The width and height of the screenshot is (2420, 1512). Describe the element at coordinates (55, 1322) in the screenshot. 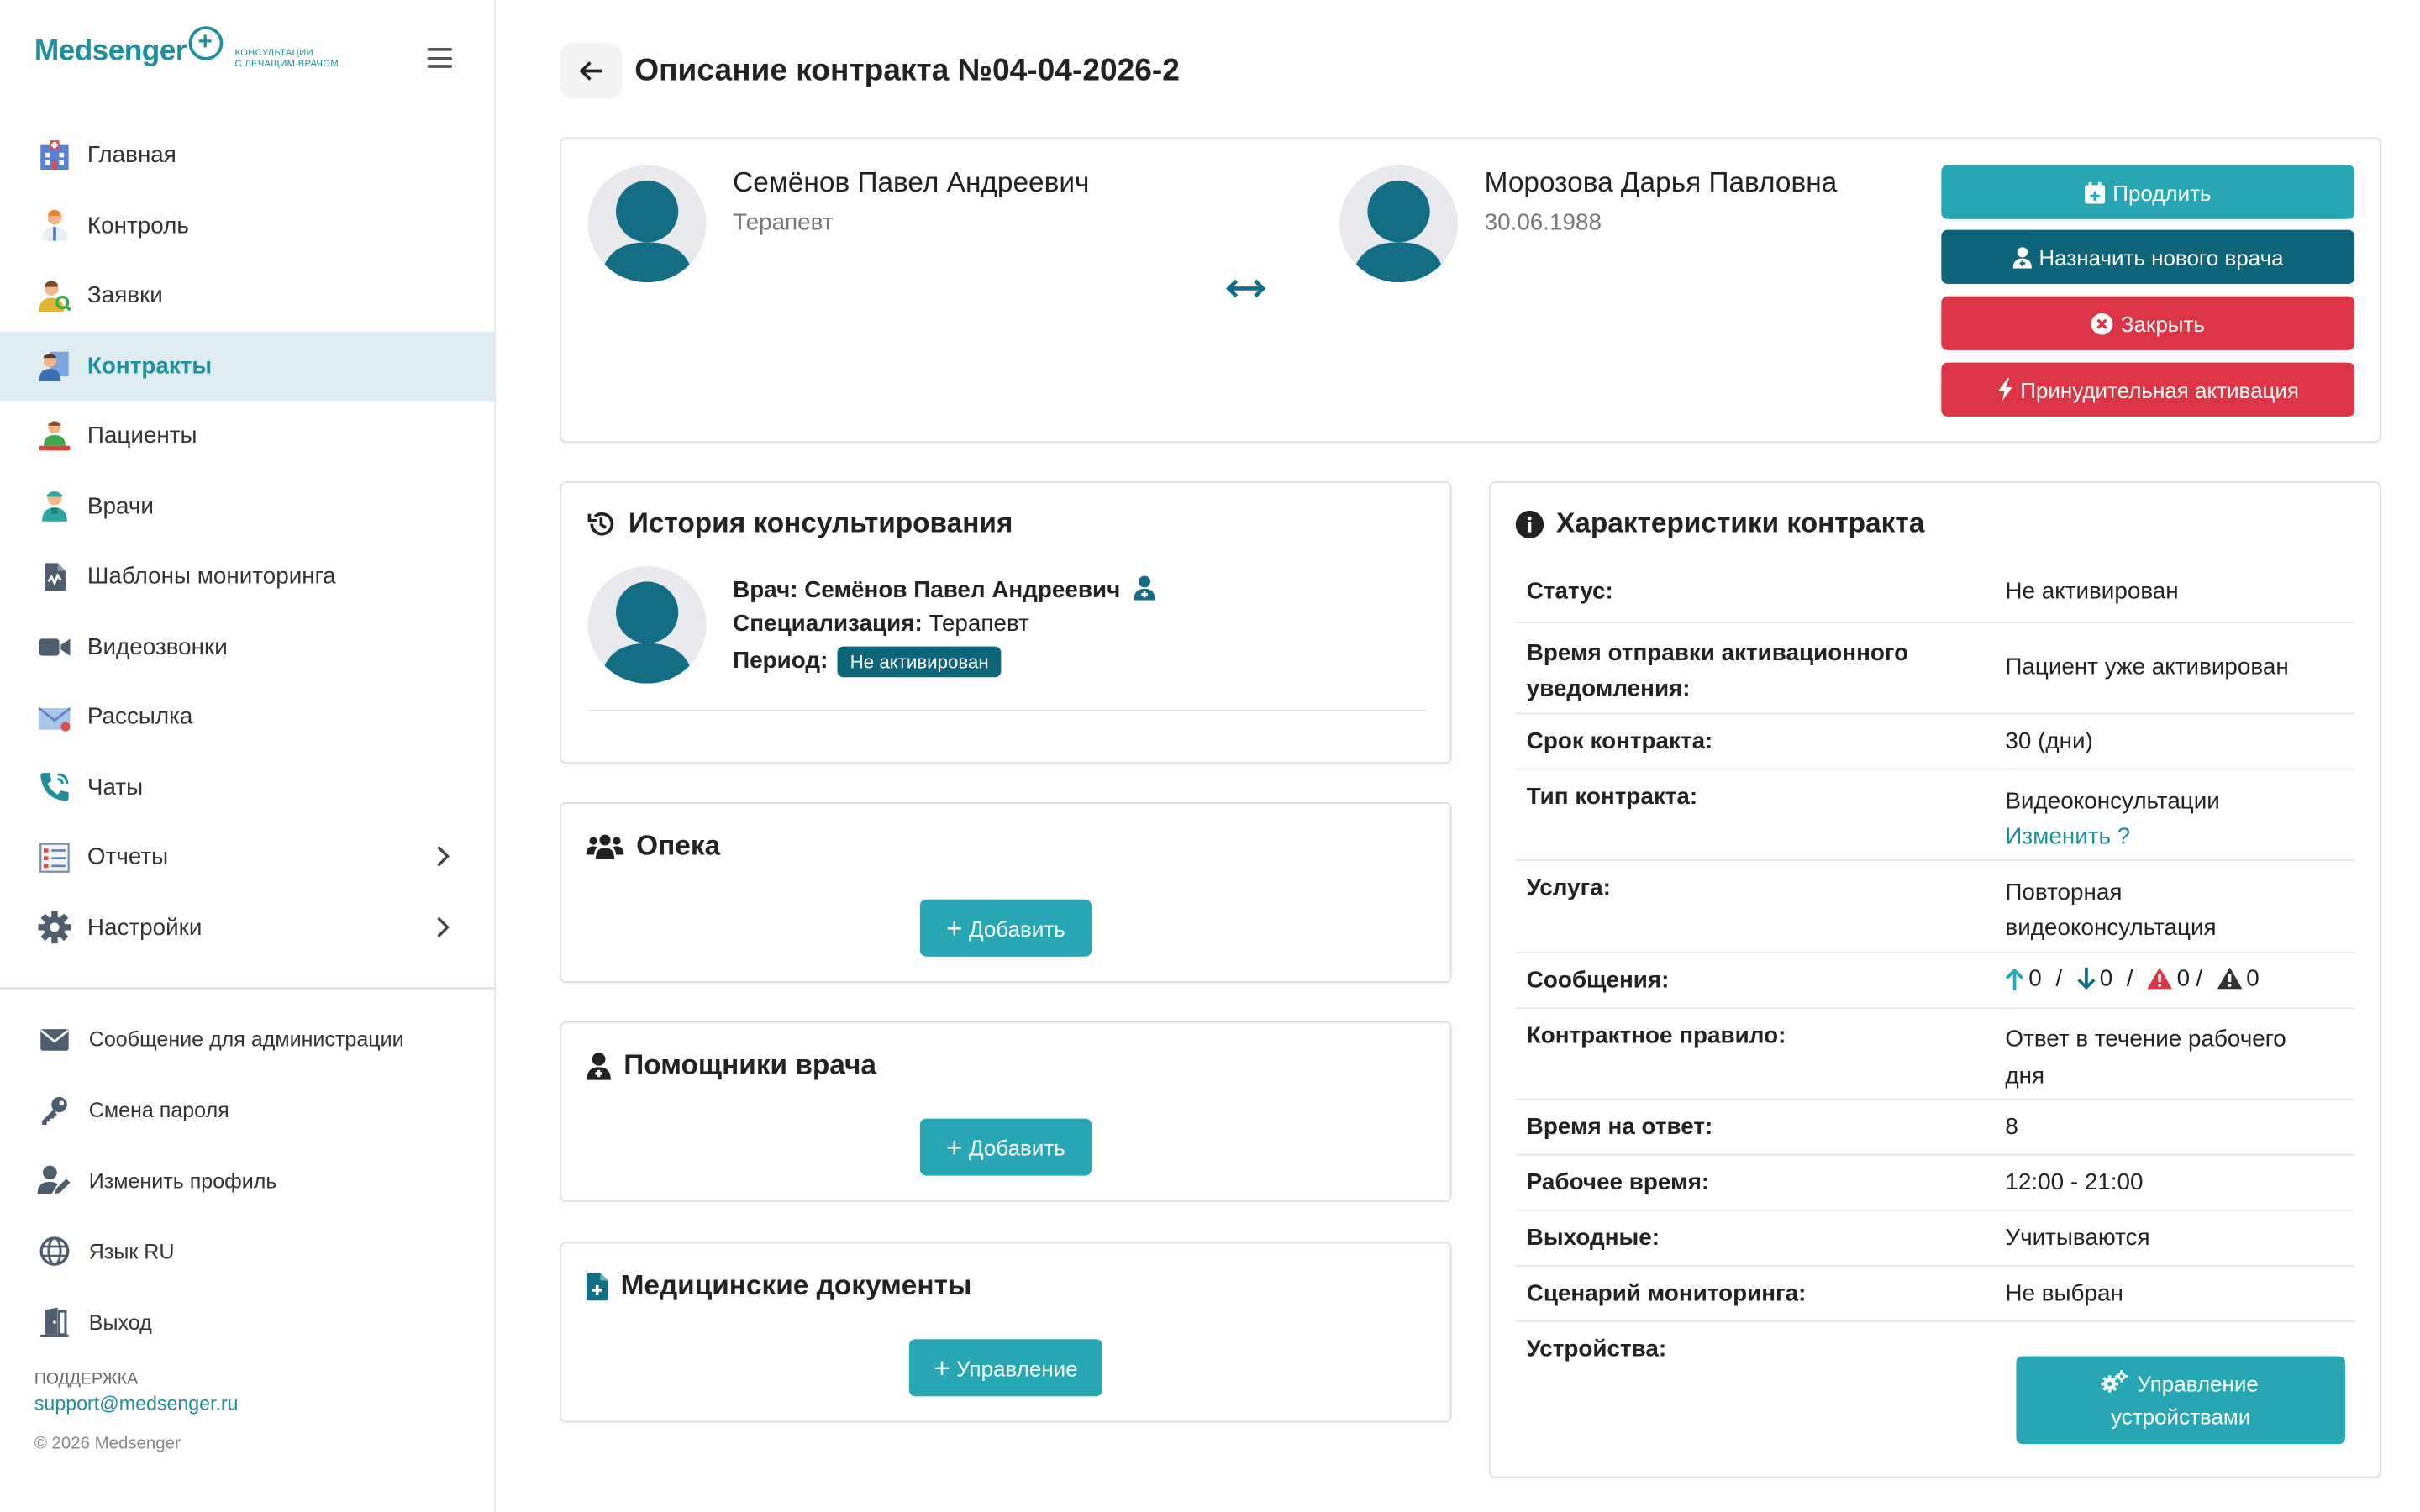

I see `door-icon` at that location.